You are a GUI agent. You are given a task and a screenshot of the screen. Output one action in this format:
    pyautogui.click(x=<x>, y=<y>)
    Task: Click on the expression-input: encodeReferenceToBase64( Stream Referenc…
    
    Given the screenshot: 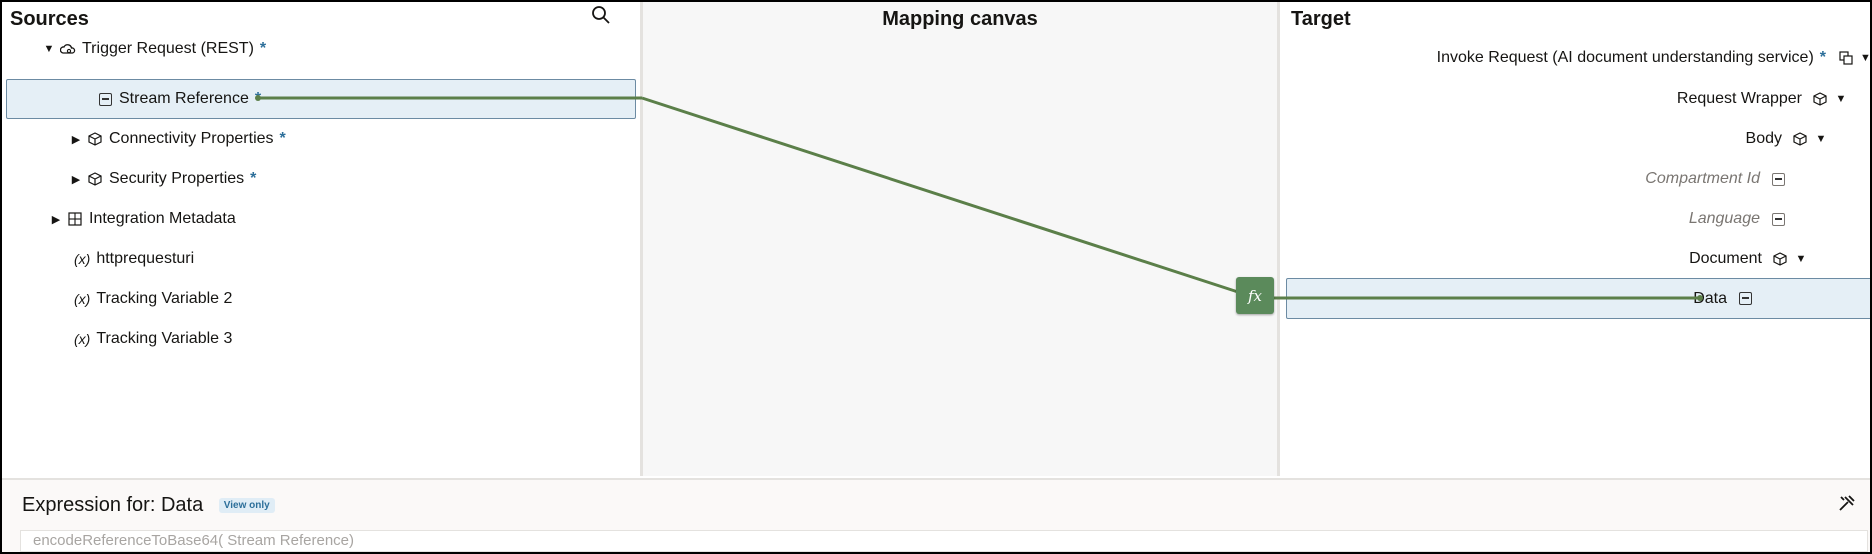 What is the action you would take?
    pyautogui.click(x=944, y=541)
    